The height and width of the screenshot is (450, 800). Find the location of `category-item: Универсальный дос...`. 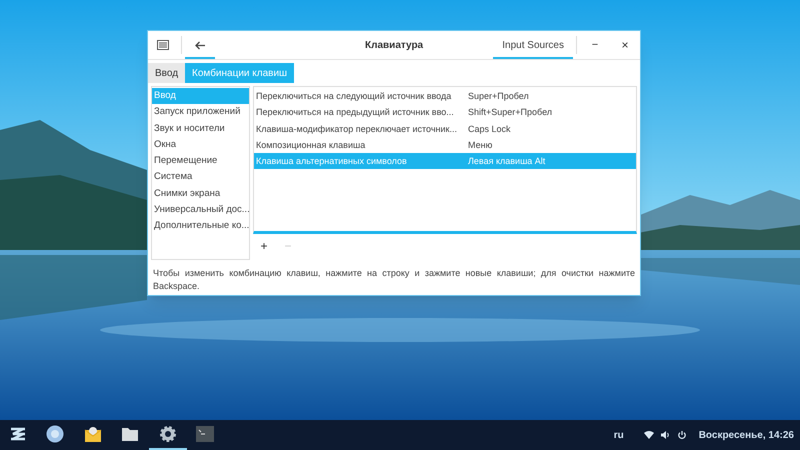

category-item: Универсальный дос... is located at coordinates (200, 210).